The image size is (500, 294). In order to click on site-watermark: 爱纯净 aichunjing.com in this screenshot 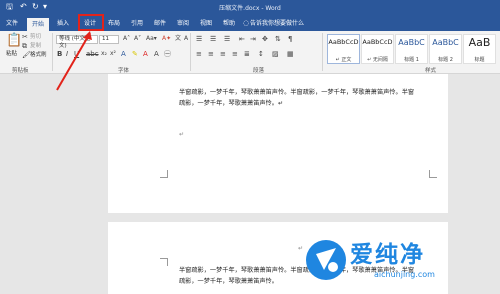, I will do `click(401, 267)`.